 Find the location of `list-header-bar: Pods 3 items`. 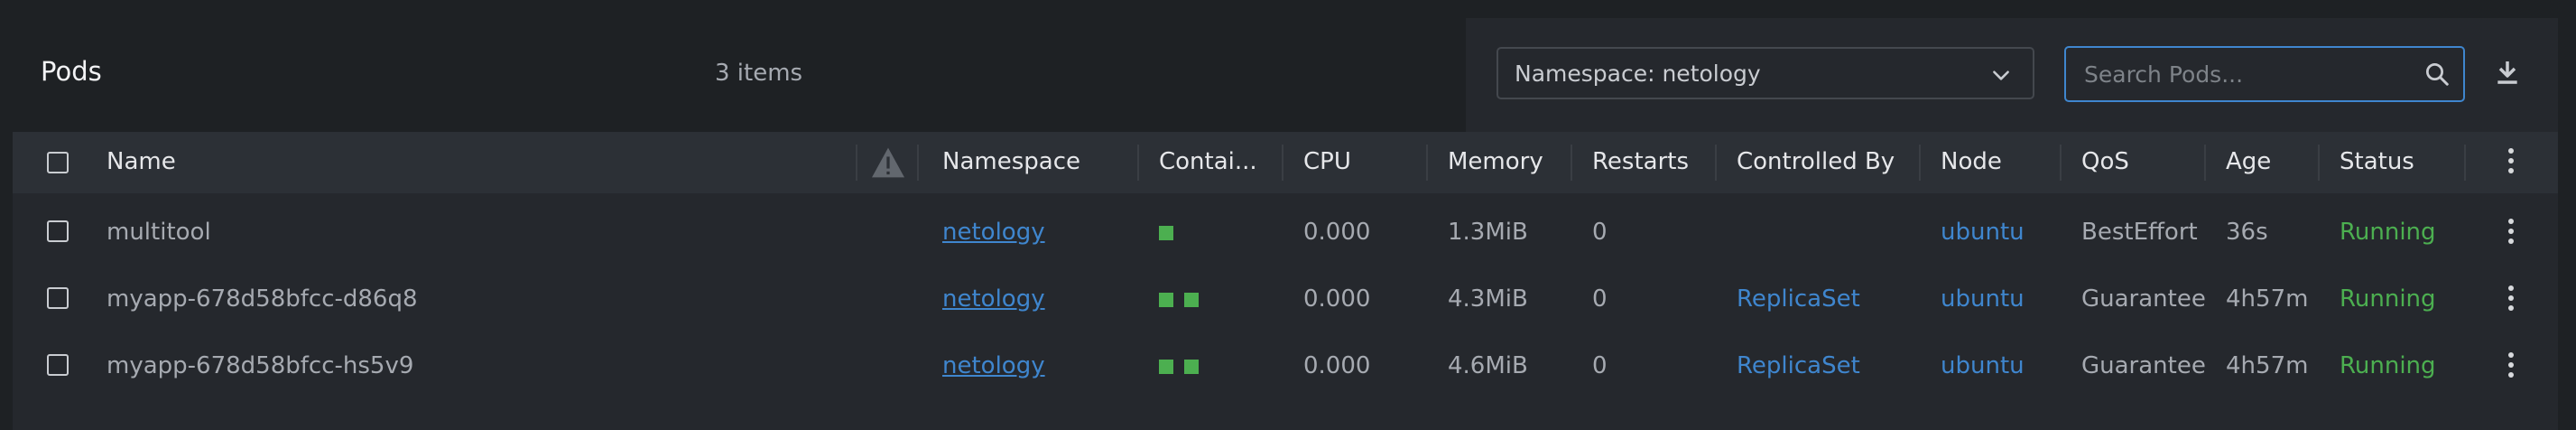

list-header-bar: Pods 3 items is located at coordinates (739, 75).